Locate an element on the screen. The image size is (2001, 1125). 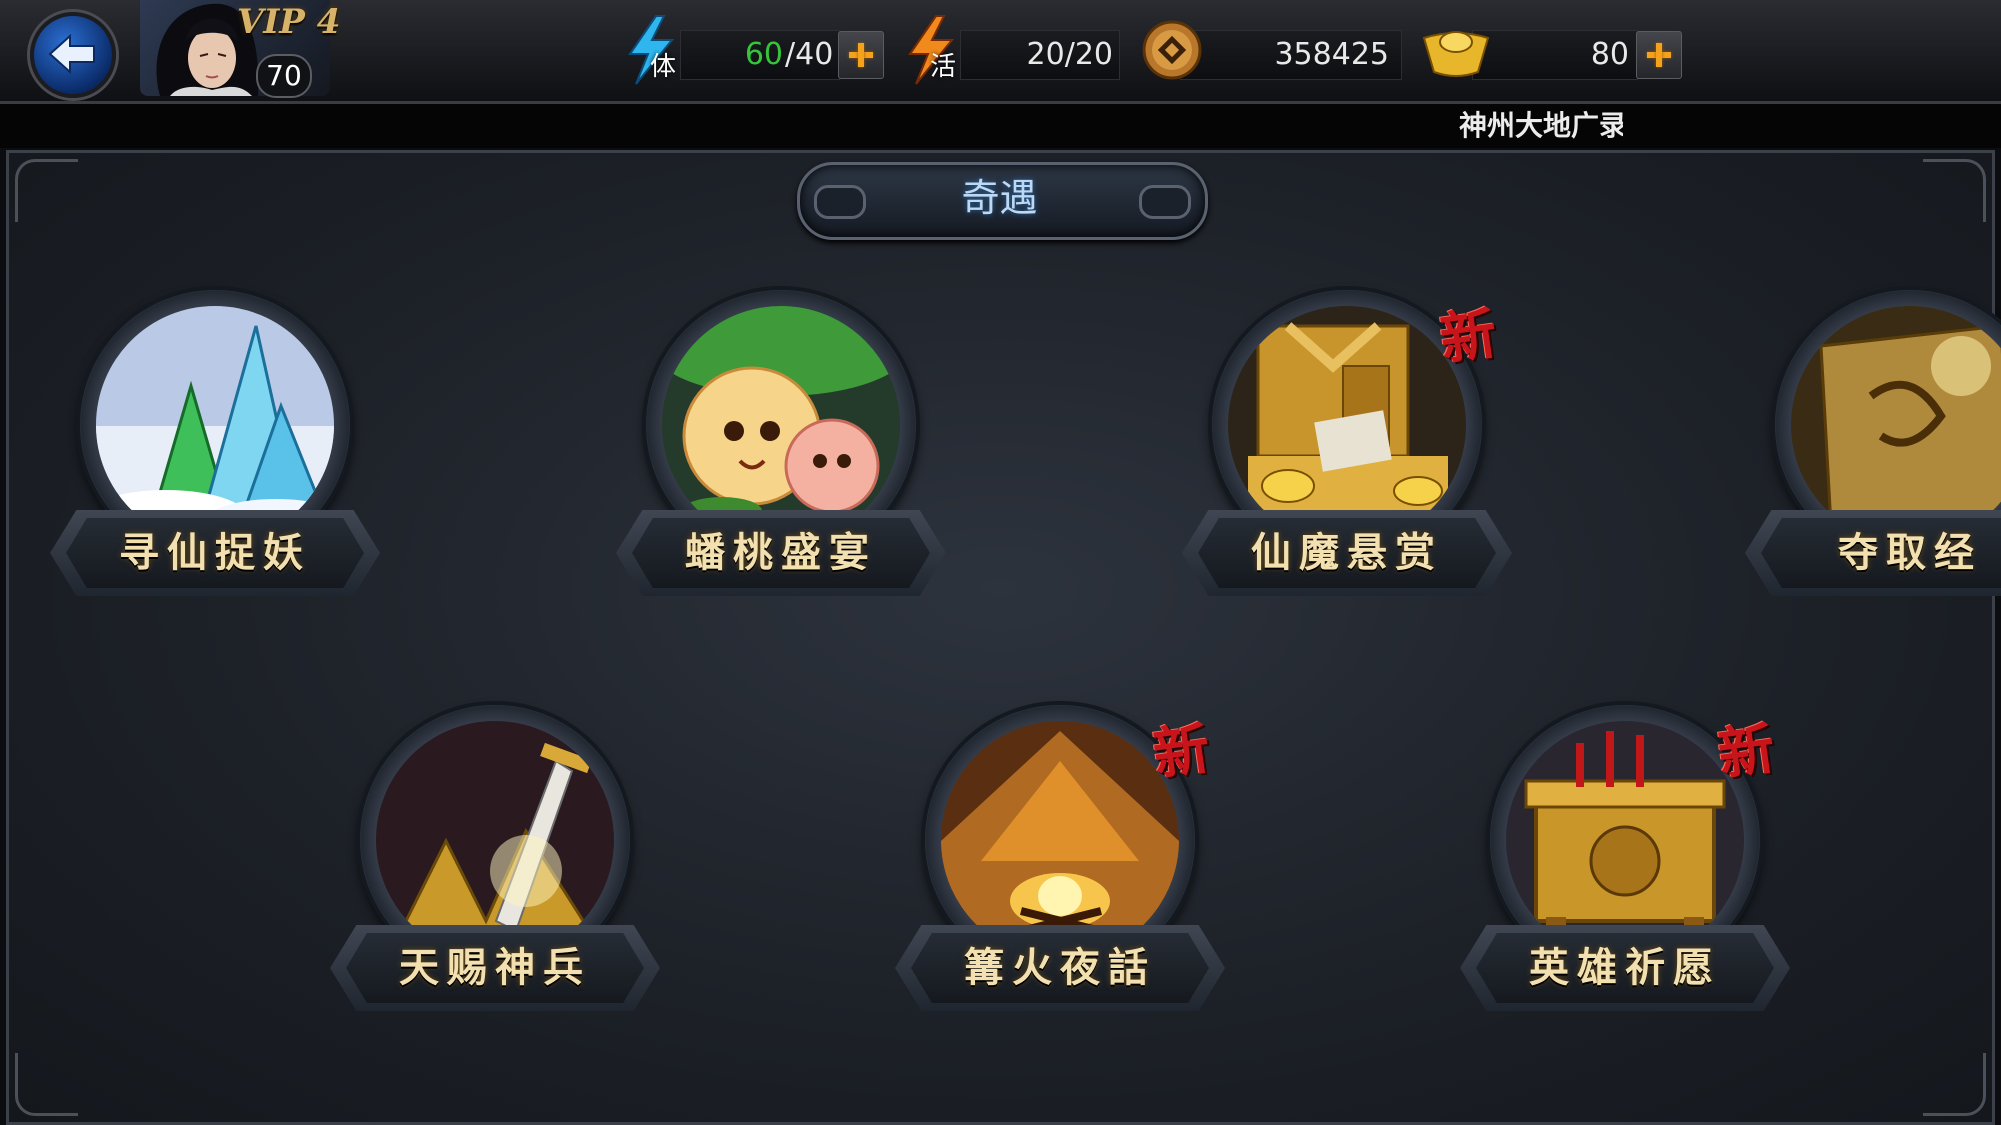
stamina-current: 60 is located at coordinates (763, 54).